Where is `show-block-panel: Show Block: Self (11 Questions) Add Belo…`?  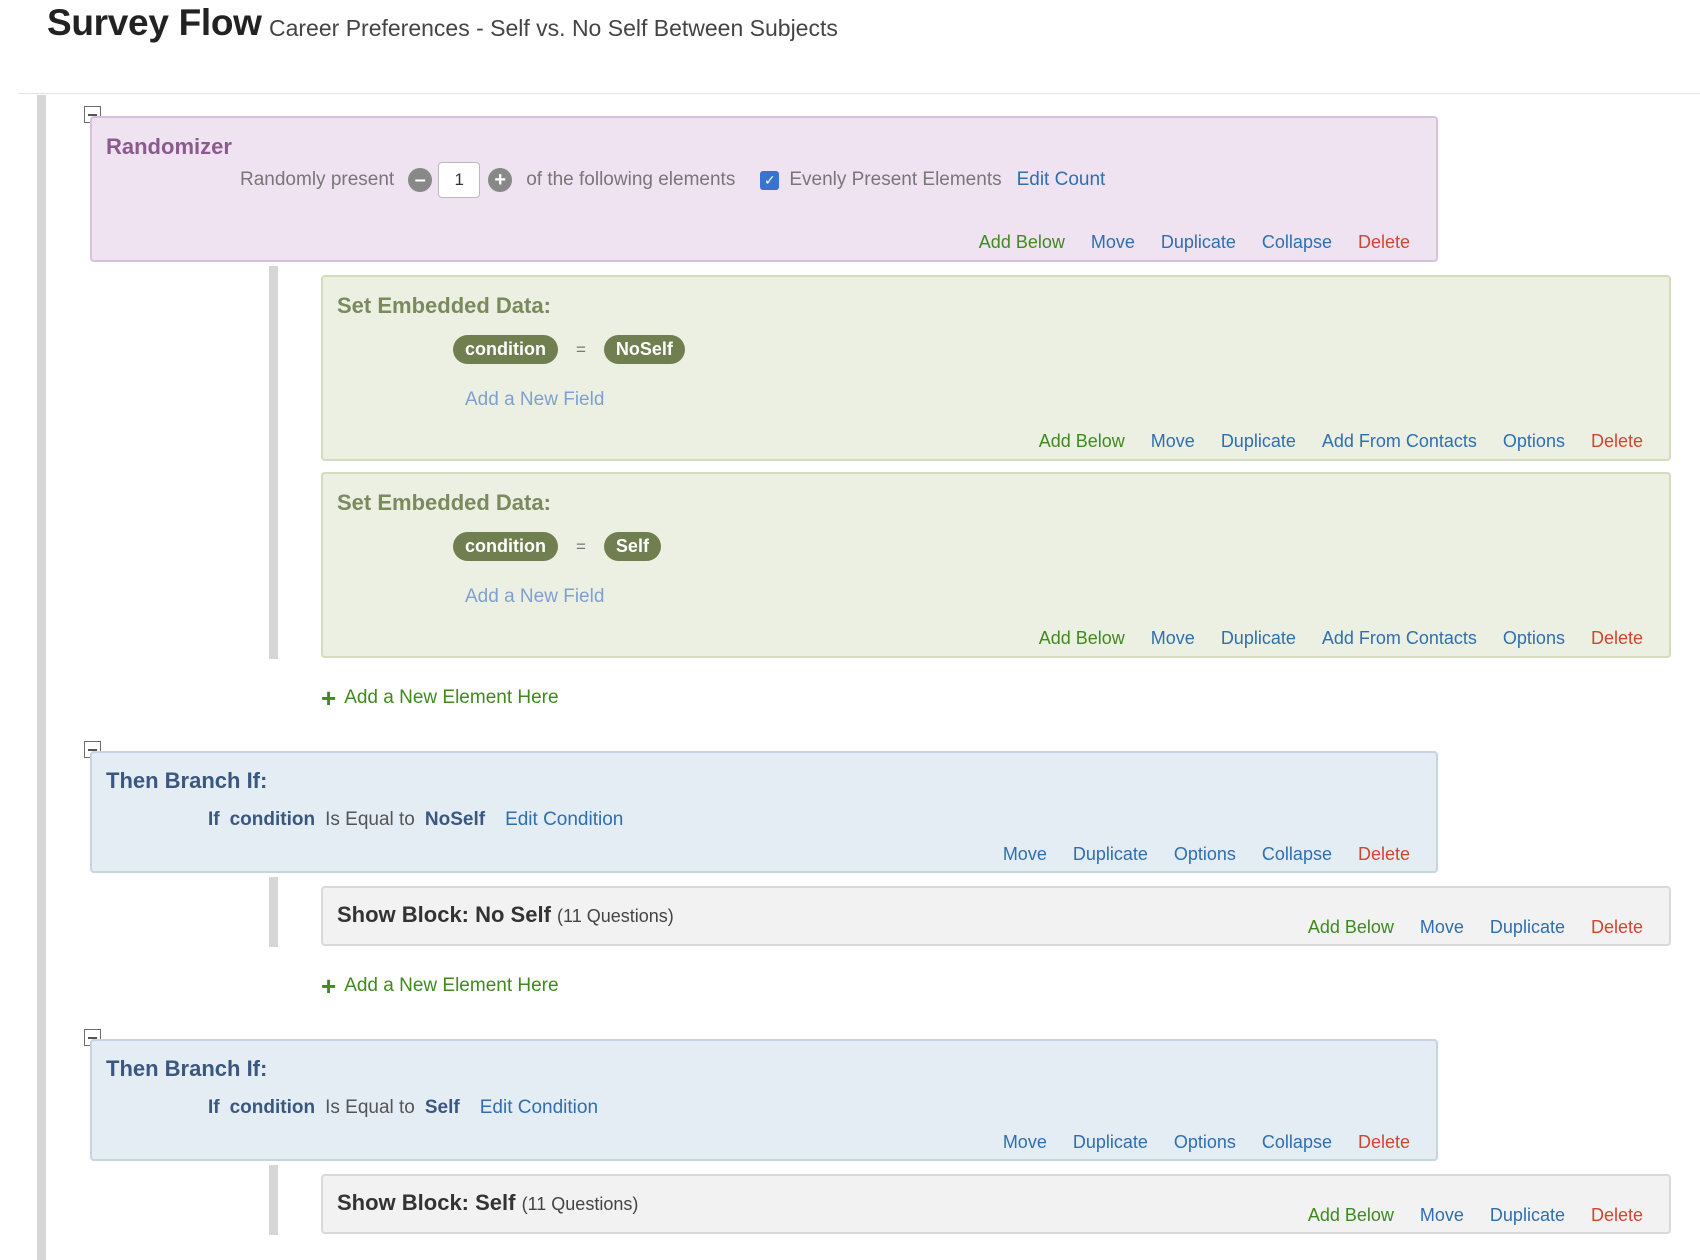
show-block-panel: Show Block: Self (11 Questions) Add Belo… is located at coordinates (996, 1204).